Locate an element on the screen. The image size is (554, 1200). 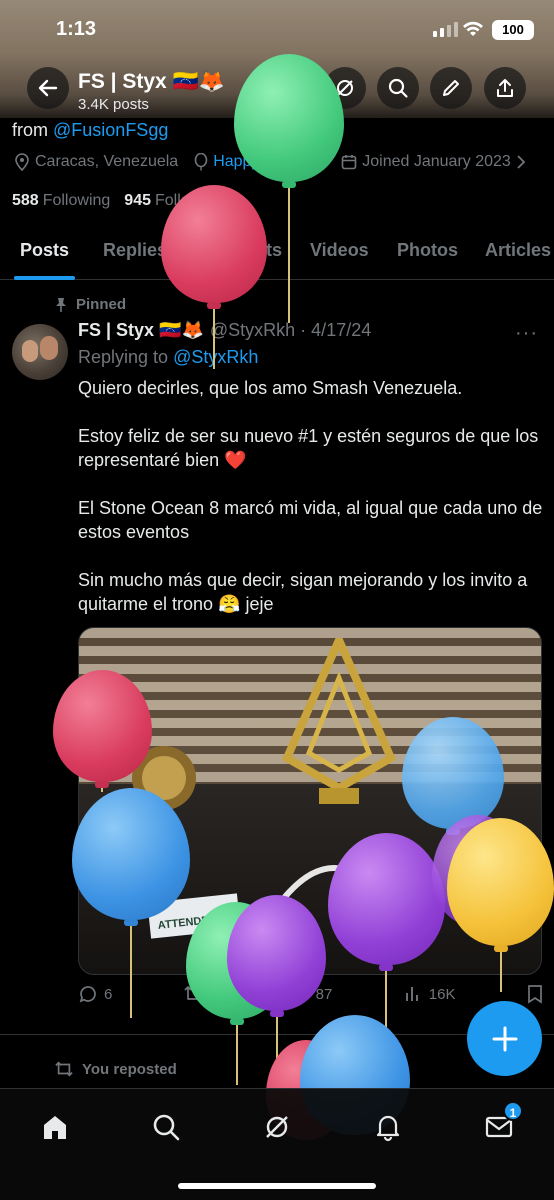
home-indicator is located at coordinates (277, 1186).